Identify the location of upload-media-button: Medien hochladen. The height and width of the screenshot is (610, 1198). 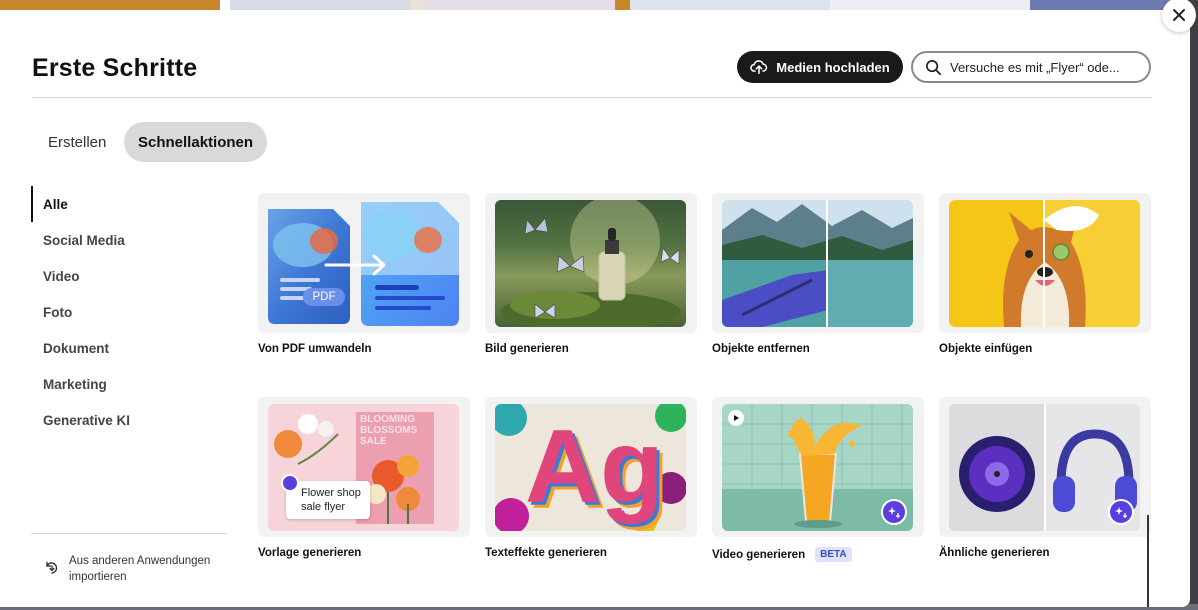
(820, 67).